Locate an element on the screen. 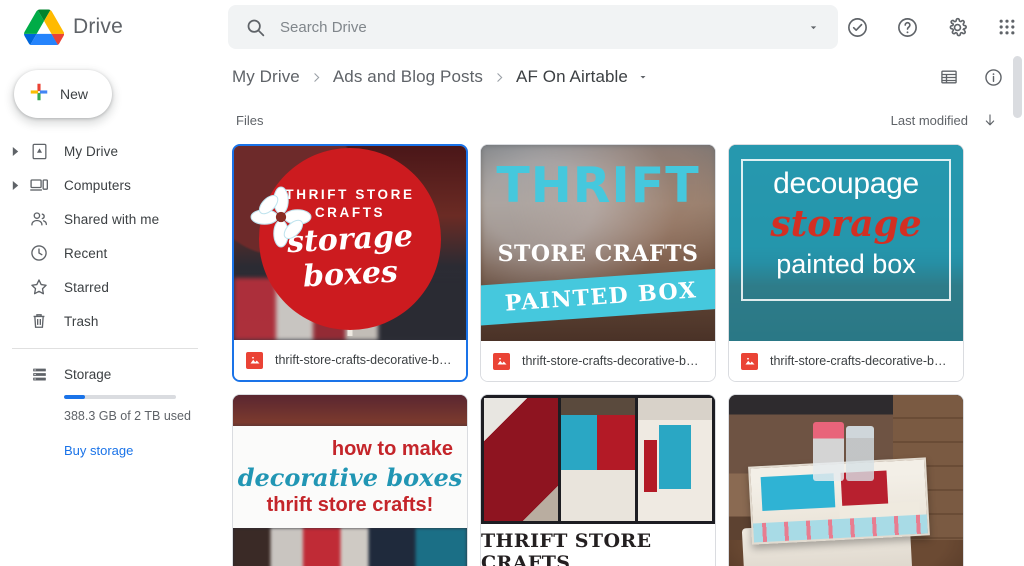  storage-label: Storage is located at coordinates (88, 374).